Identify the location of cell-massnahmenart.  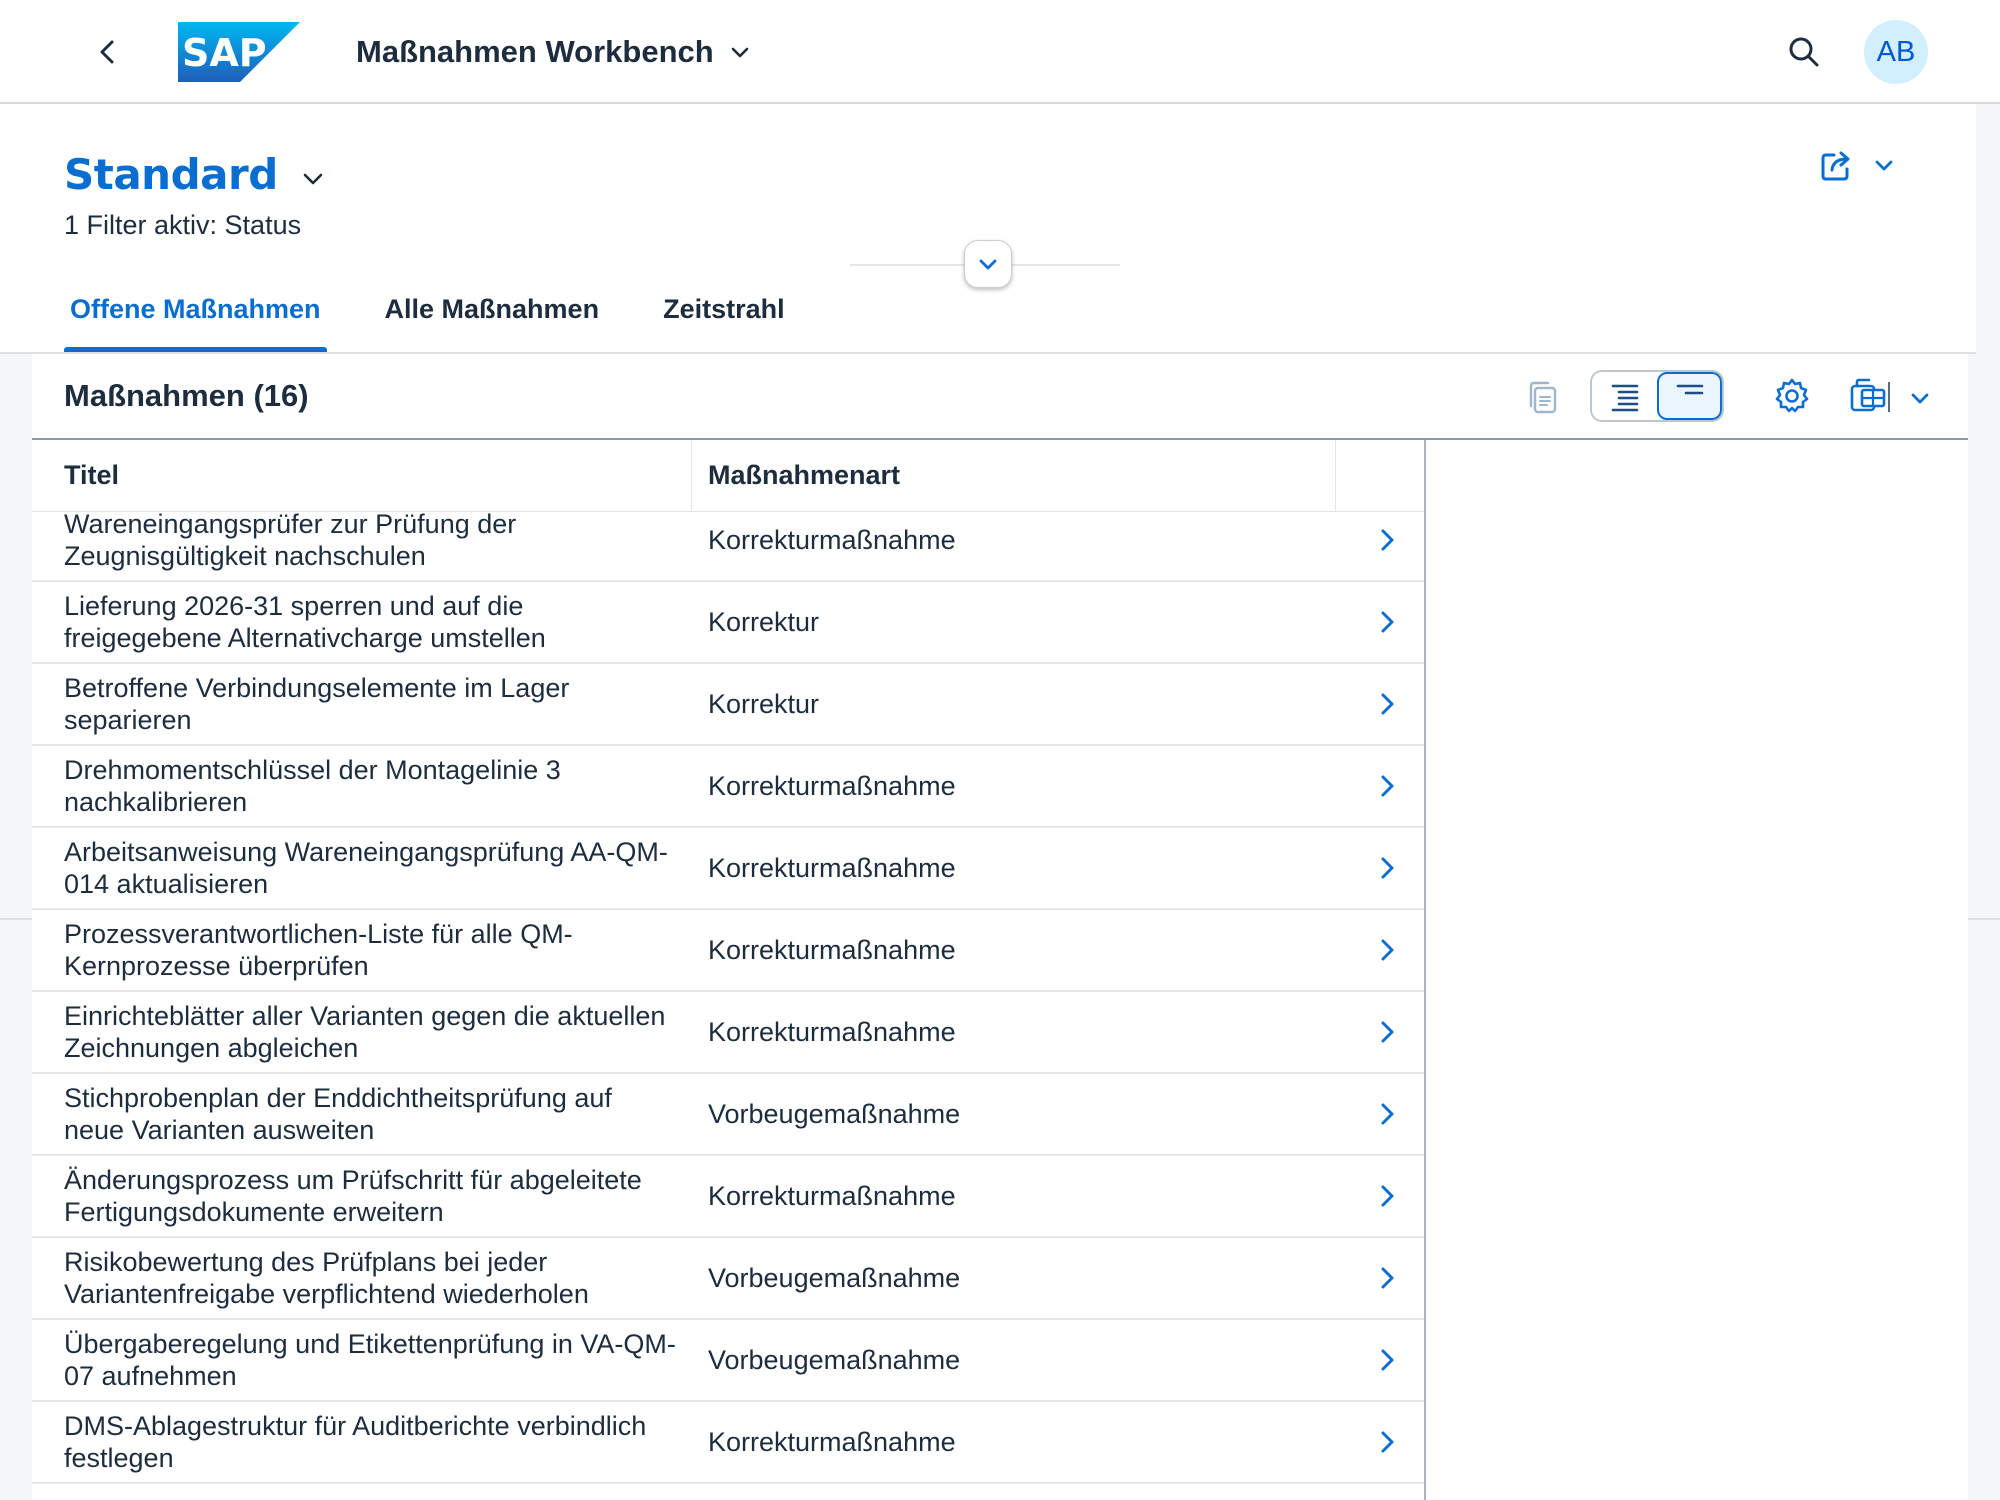
(1014, 1492).